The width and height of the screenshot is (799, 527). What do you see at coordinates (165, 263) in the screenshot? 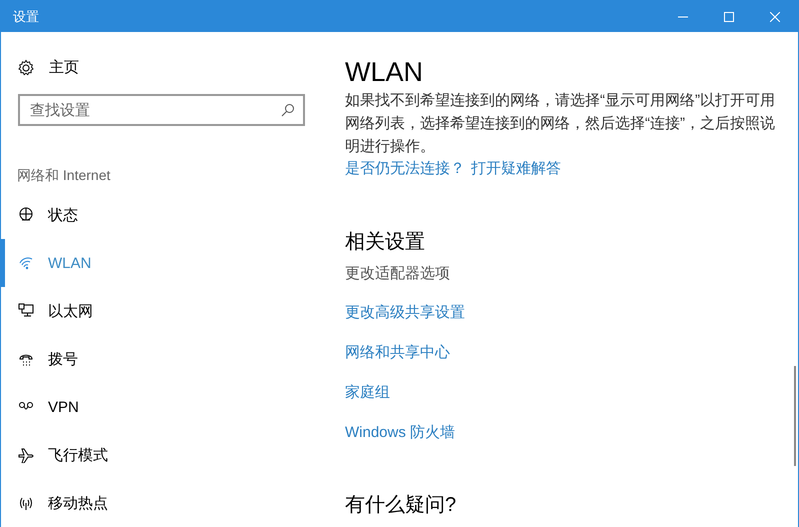
I see `nav-item: WLAN` at bounding box center [165, 263].